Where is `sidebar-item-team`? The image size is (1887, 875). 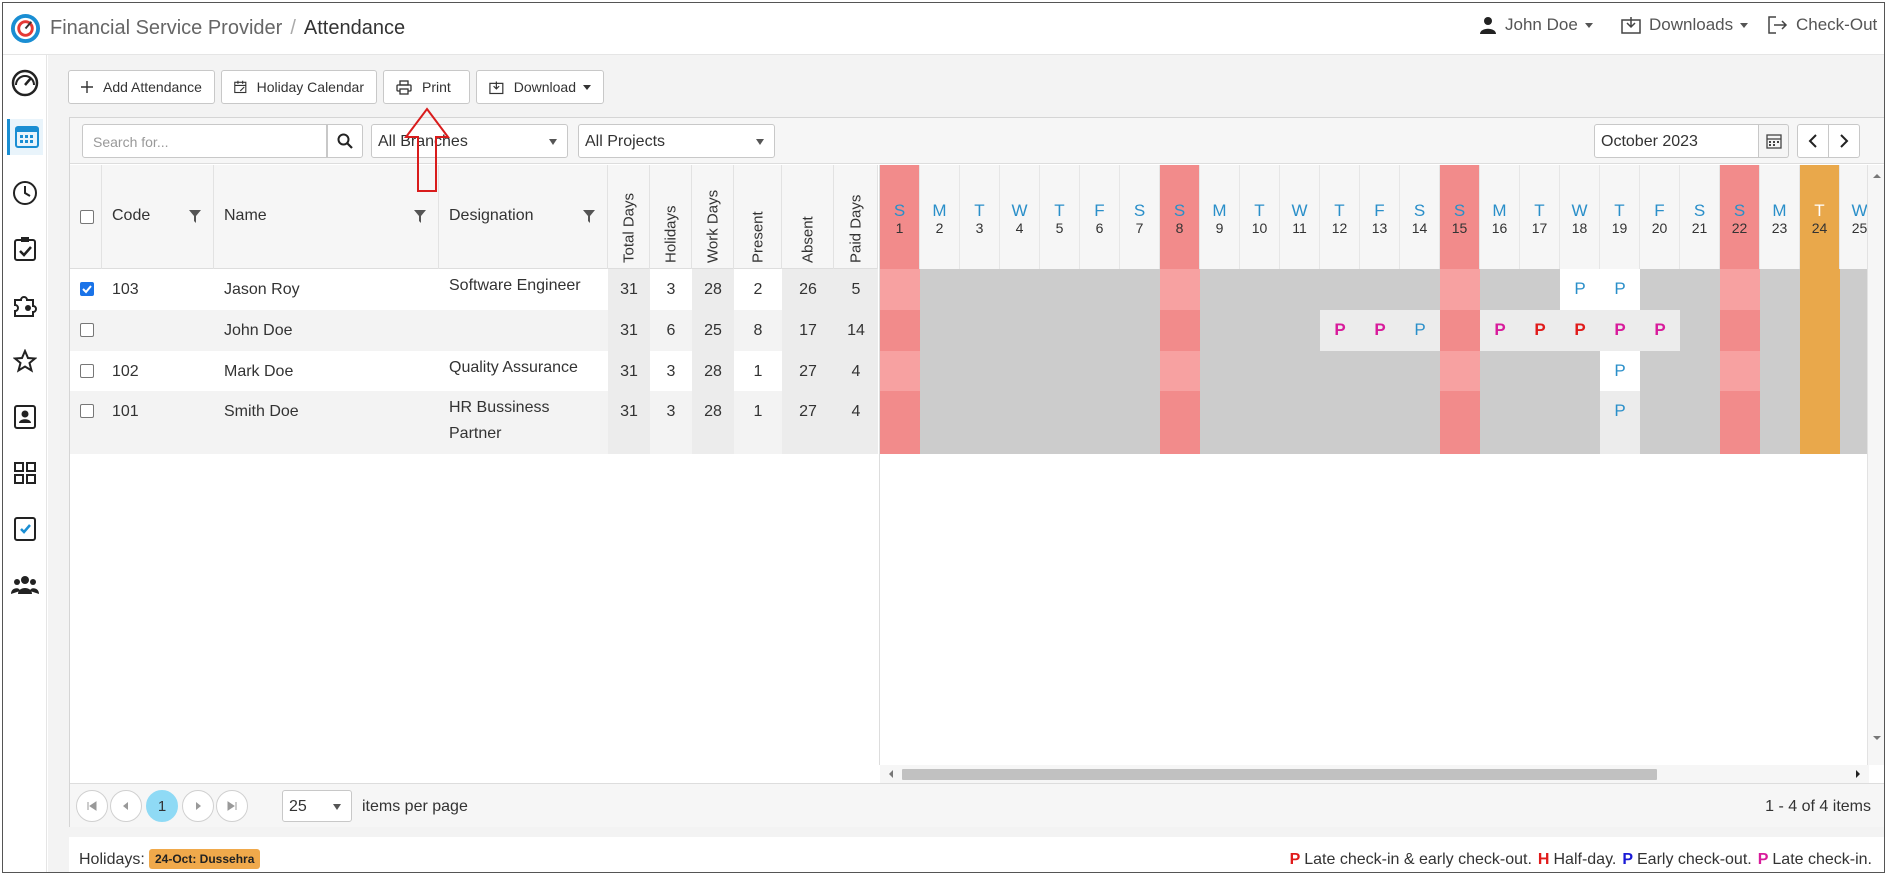 sidebar-item-team is located at coordinates (25, 585).